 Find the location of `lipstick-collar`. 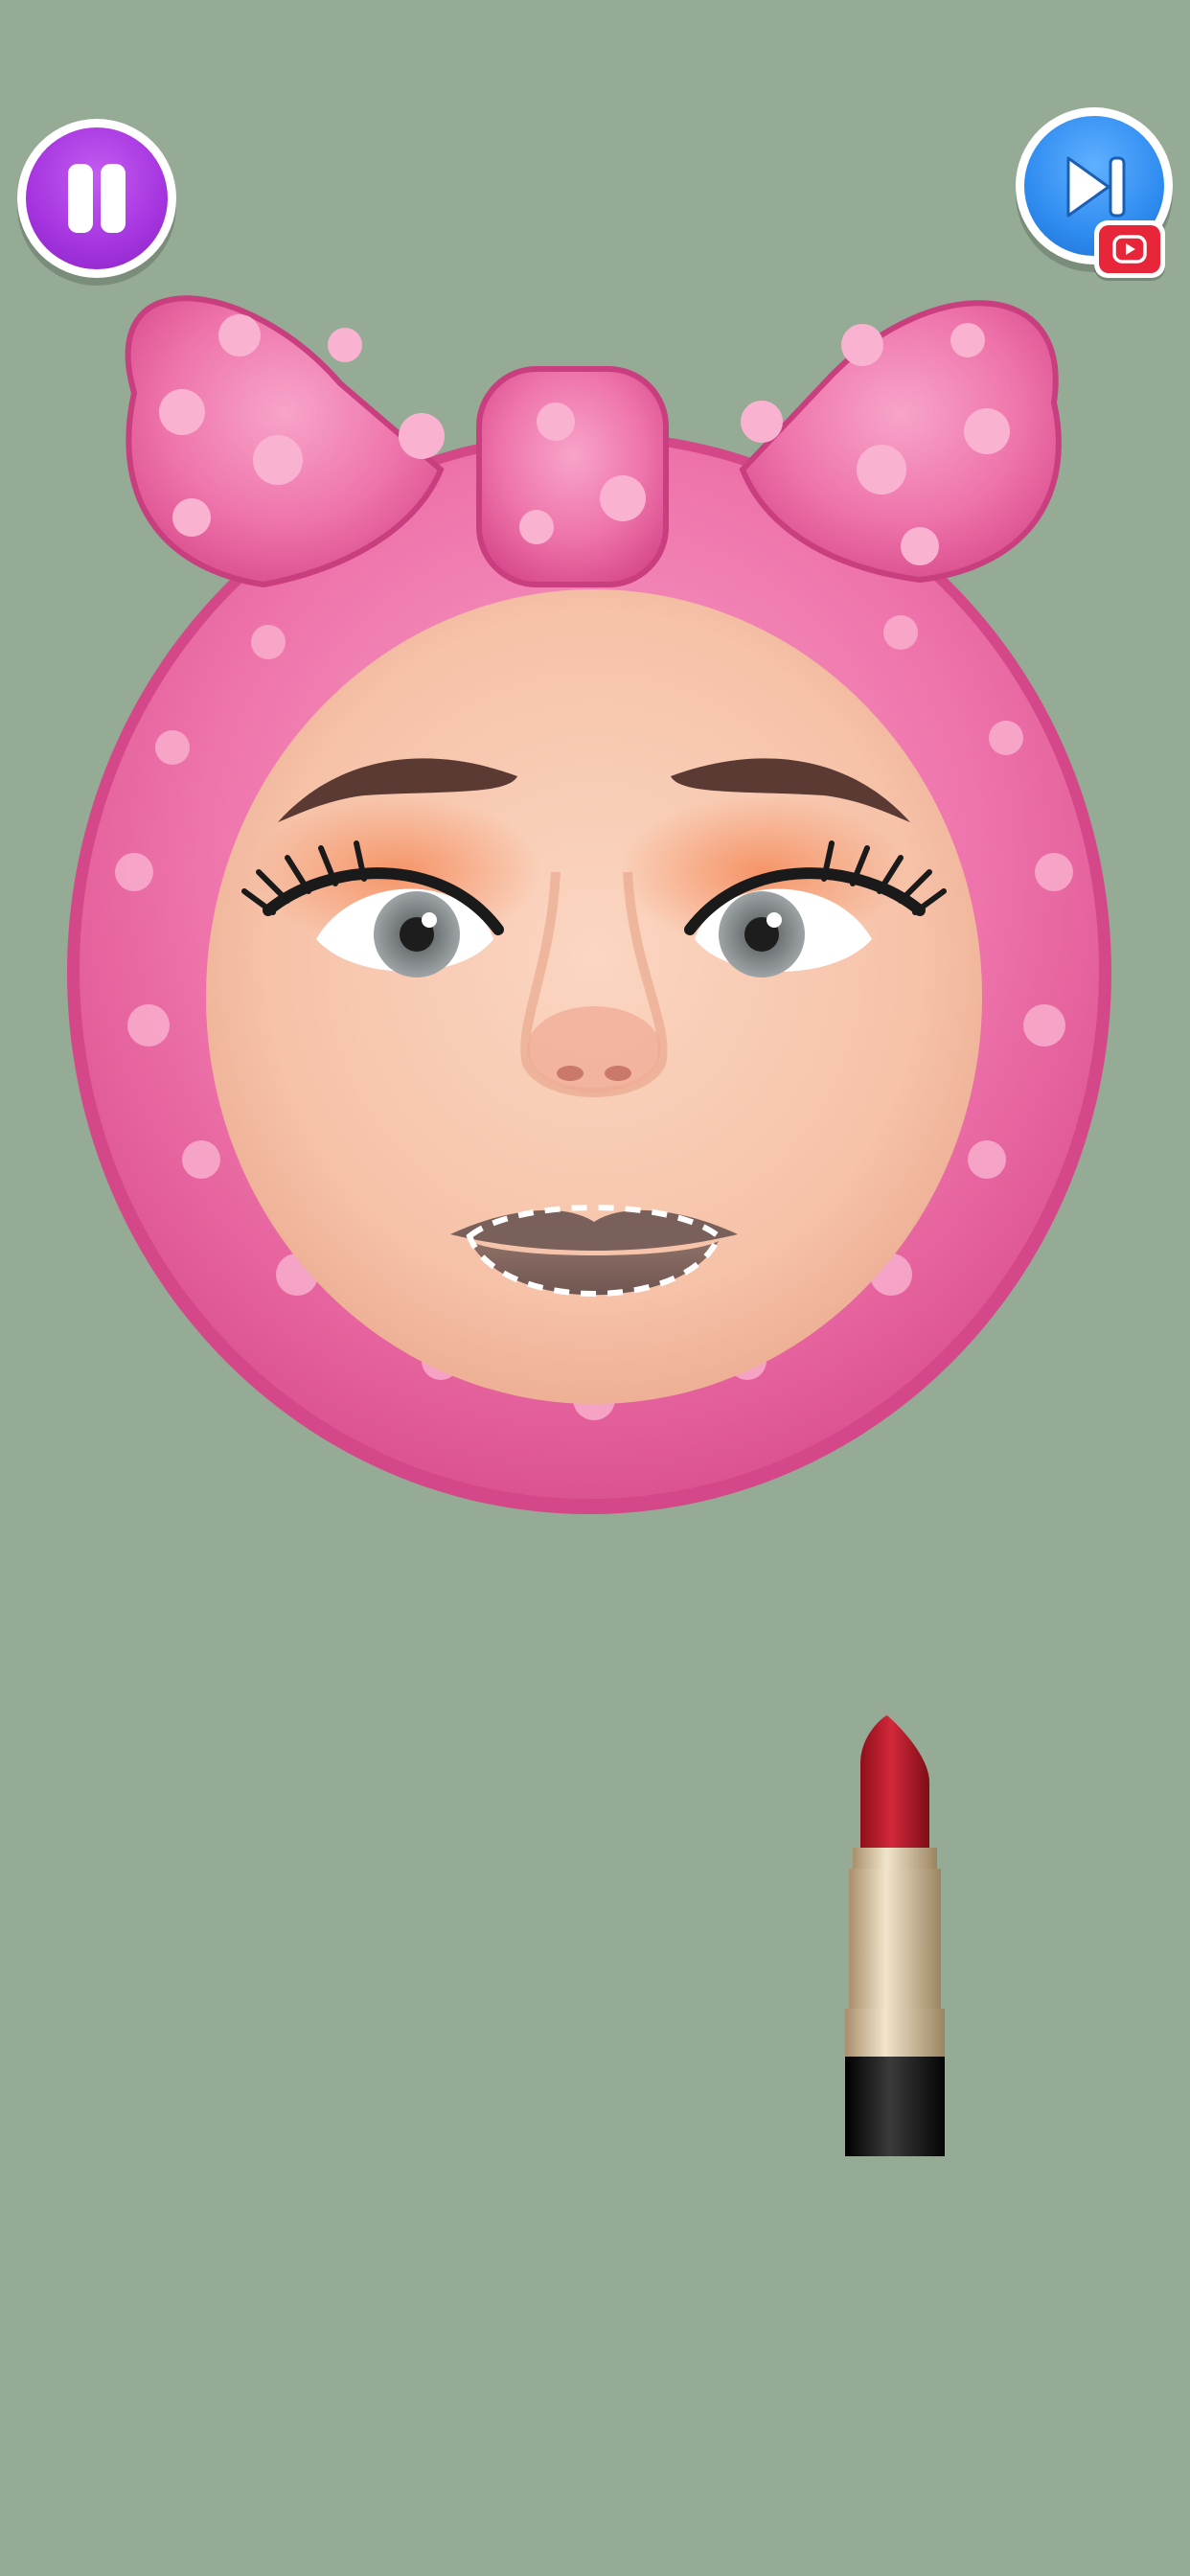

lipstick-collar is located at coordinates (895, 1858).